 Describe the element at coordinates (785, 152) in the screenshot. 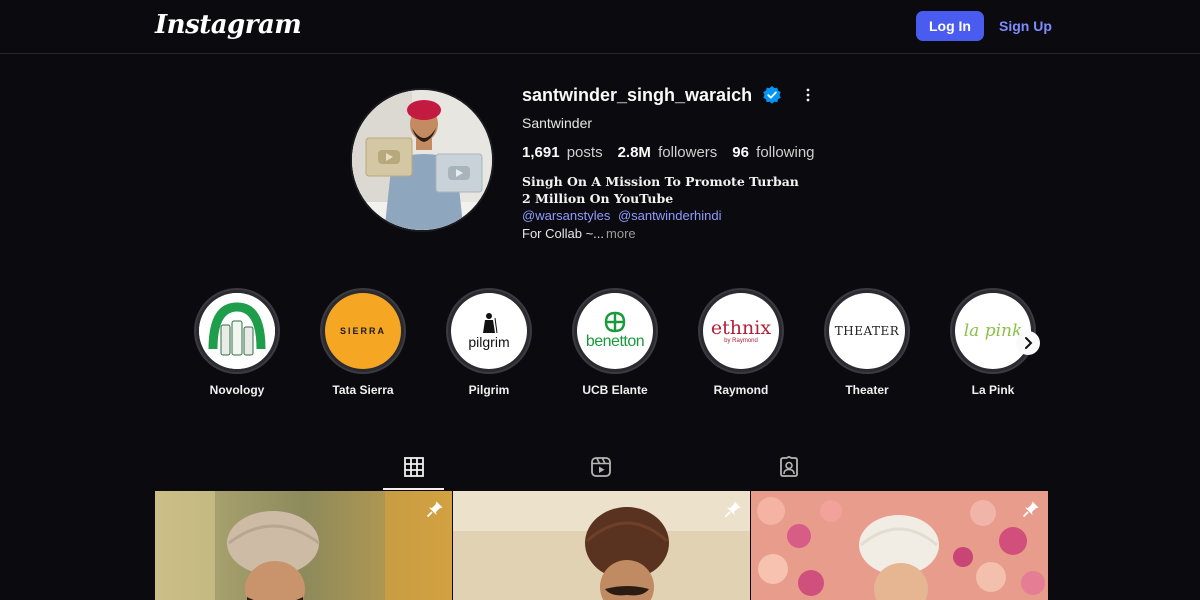

I see `following-label: following` at that location.